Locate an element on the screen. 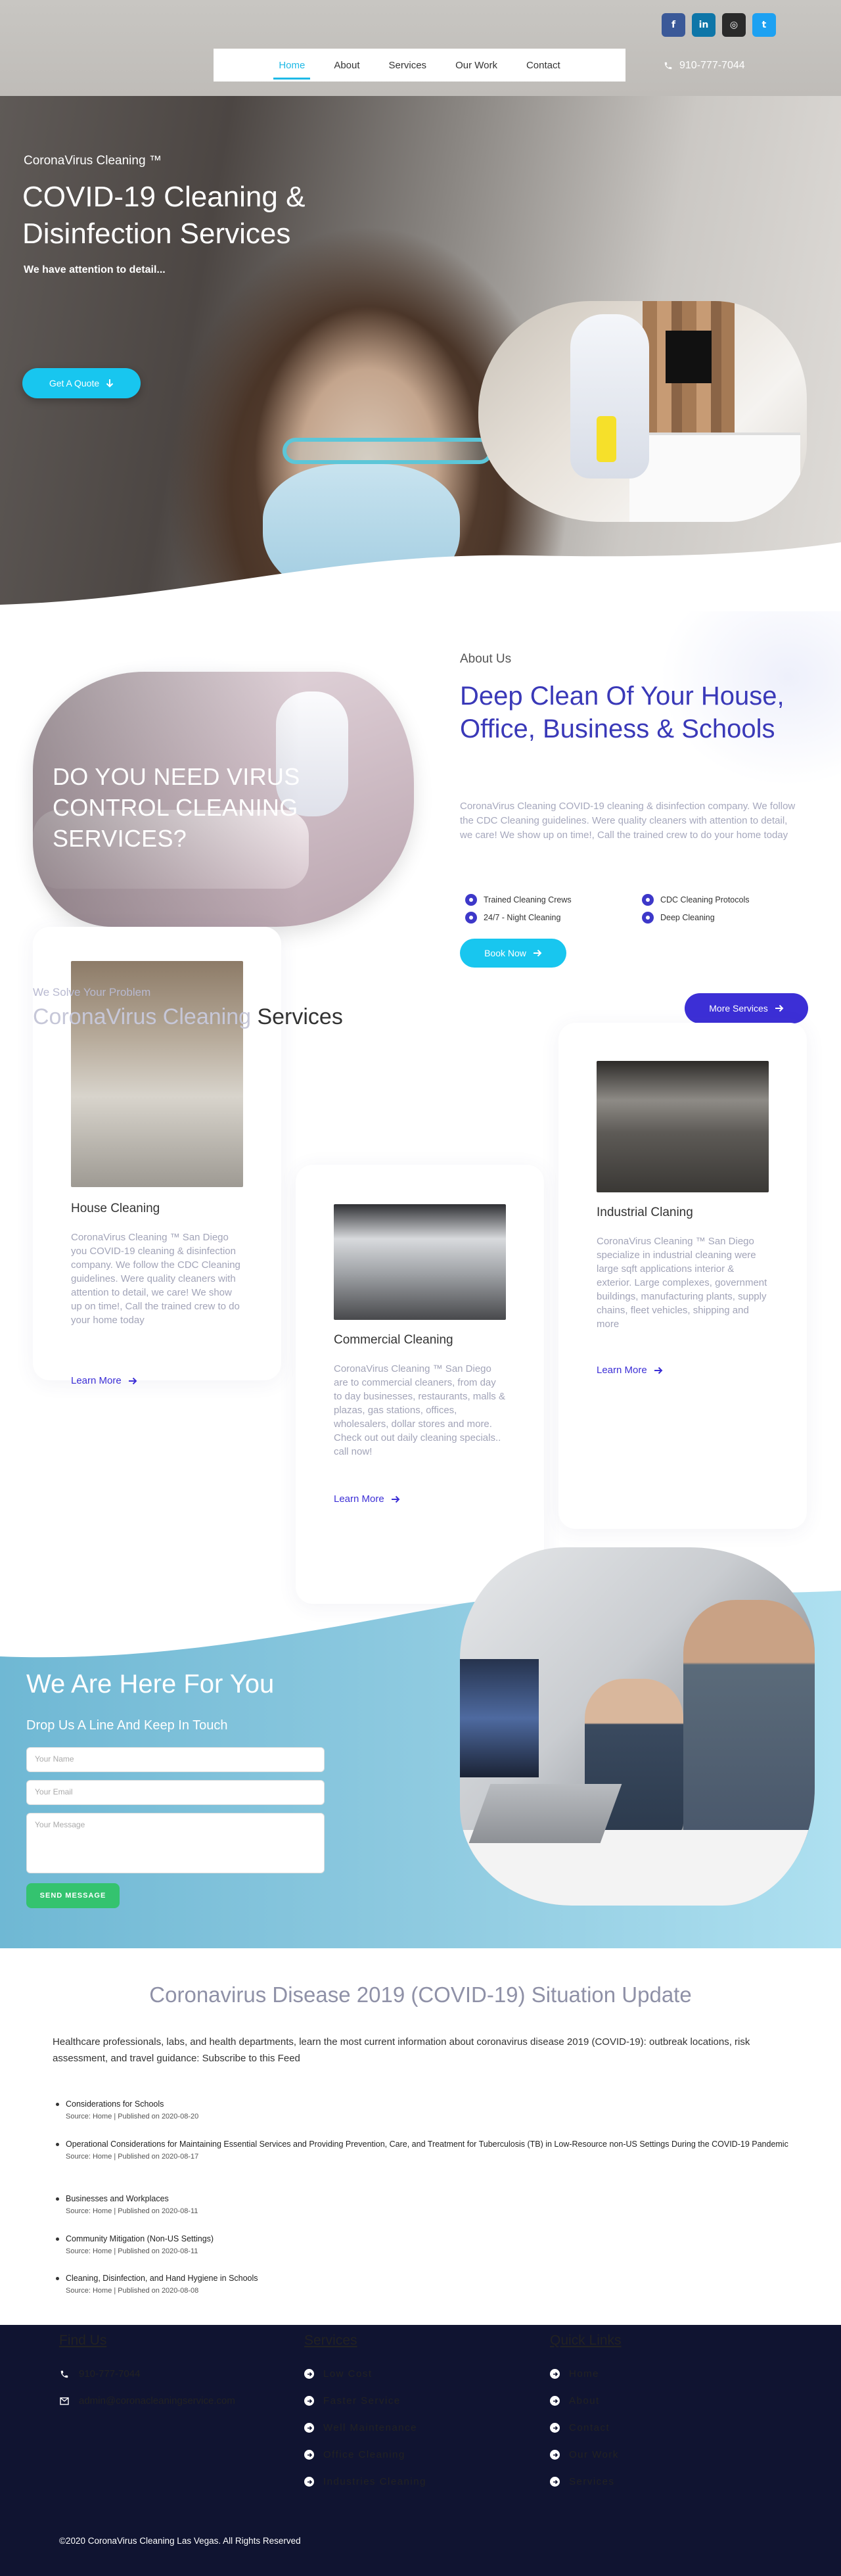 This screenshot has width=841, height=2576. footer-quick-link: Services is located at coordinates (586, 2481).